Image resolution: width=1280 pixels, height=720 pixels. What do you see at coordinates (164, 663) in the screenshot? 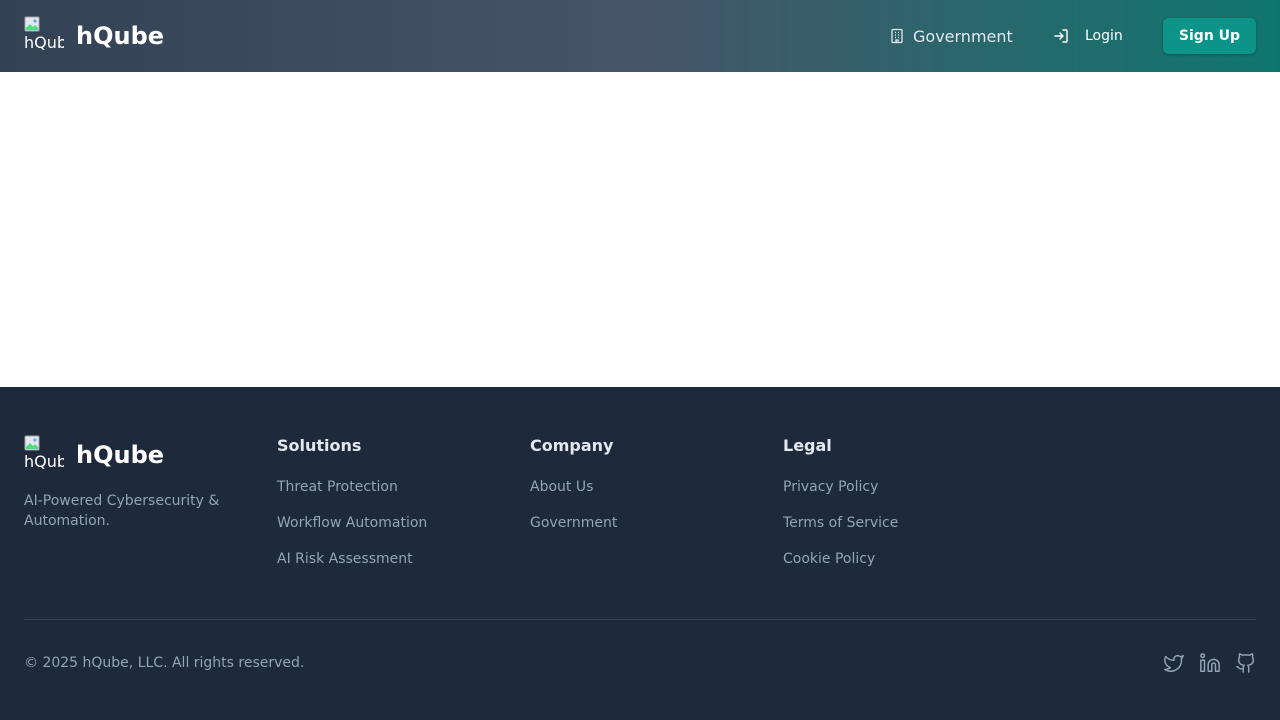
I see `copyright-text: © 2025 hQube, LLC. All rights reserved.` at bounding box center [164, 663].